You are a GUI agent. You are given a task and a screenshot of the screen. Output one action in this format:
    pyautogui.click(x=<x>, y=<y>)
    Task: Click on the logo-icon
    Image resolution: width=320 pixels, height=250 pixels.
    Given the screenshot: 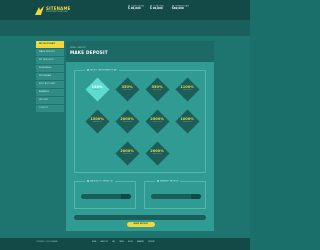 What is the action you would take?
    pyautogui.click(x=39, y=10)
    